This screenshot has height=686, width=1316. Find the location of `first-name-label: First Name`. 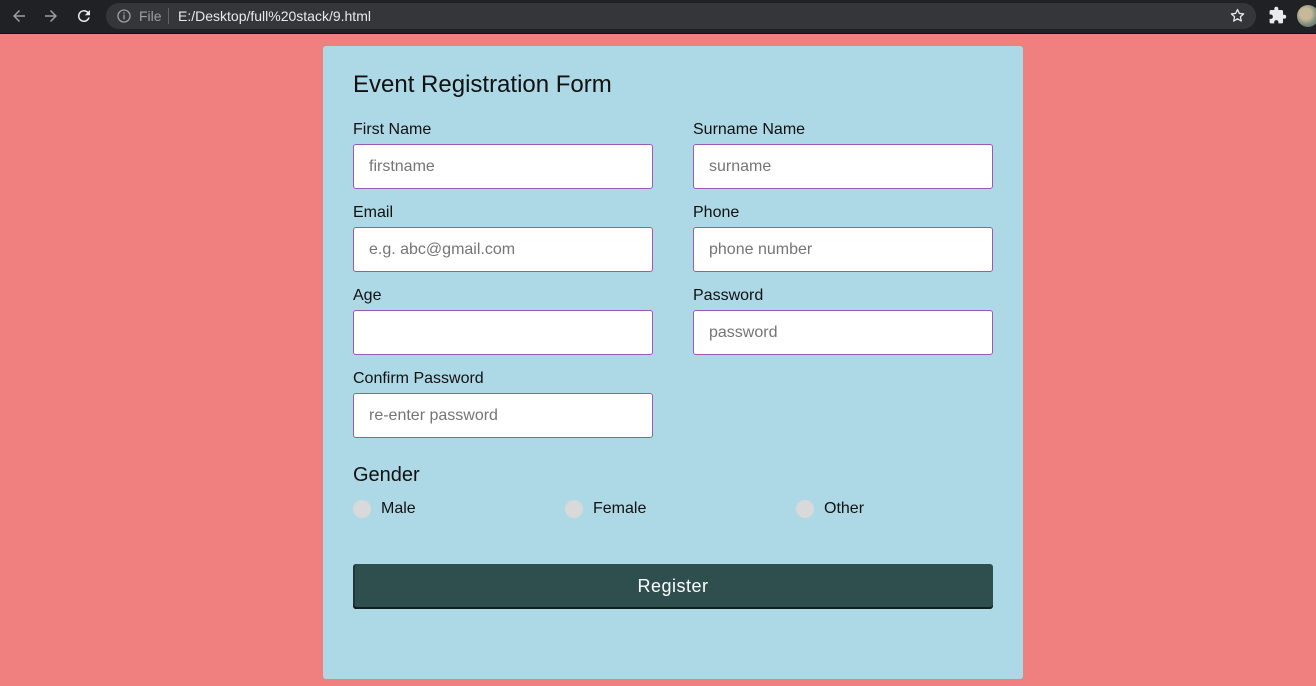

first-name-label: First Name is located at coordinates (392, 129).